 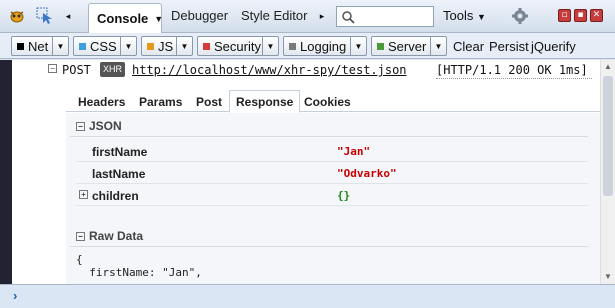 What do you see at coordinates (580, 15) in the screenshot?
I see `minimize-icon: ▪` at bounding box center [580, 15].